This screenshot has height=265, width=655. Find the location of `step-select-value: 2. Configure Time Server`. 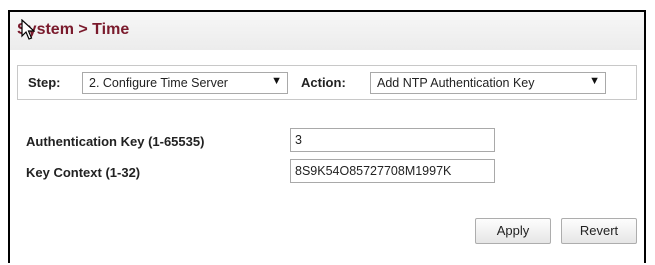

step-select-value: 2. Configure Time Server is located at coordinates (158, 83).